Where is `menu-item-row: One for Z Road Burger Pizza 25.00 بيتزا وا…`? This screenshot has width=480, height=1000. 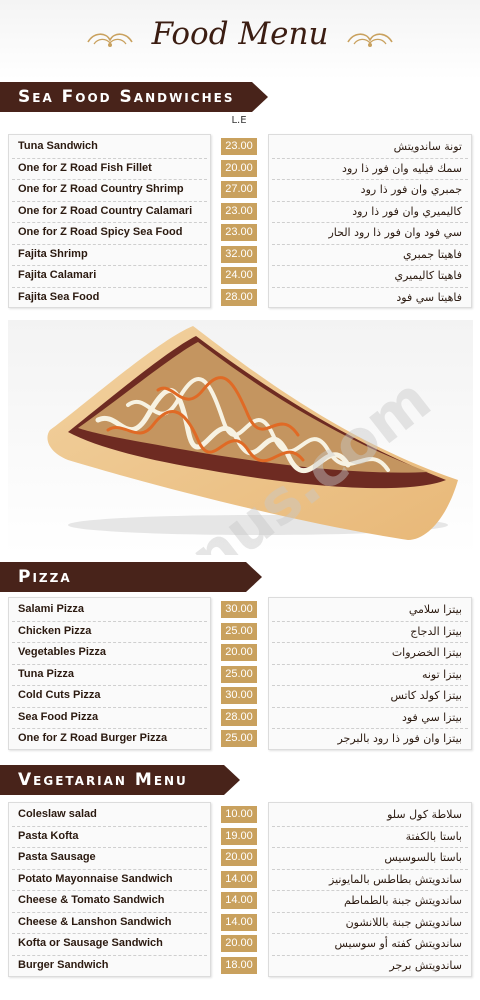
menu-item-row: One for Z Road Burger Pizza 25.00 بيتزا وا… is located at coordinates (240, 739).